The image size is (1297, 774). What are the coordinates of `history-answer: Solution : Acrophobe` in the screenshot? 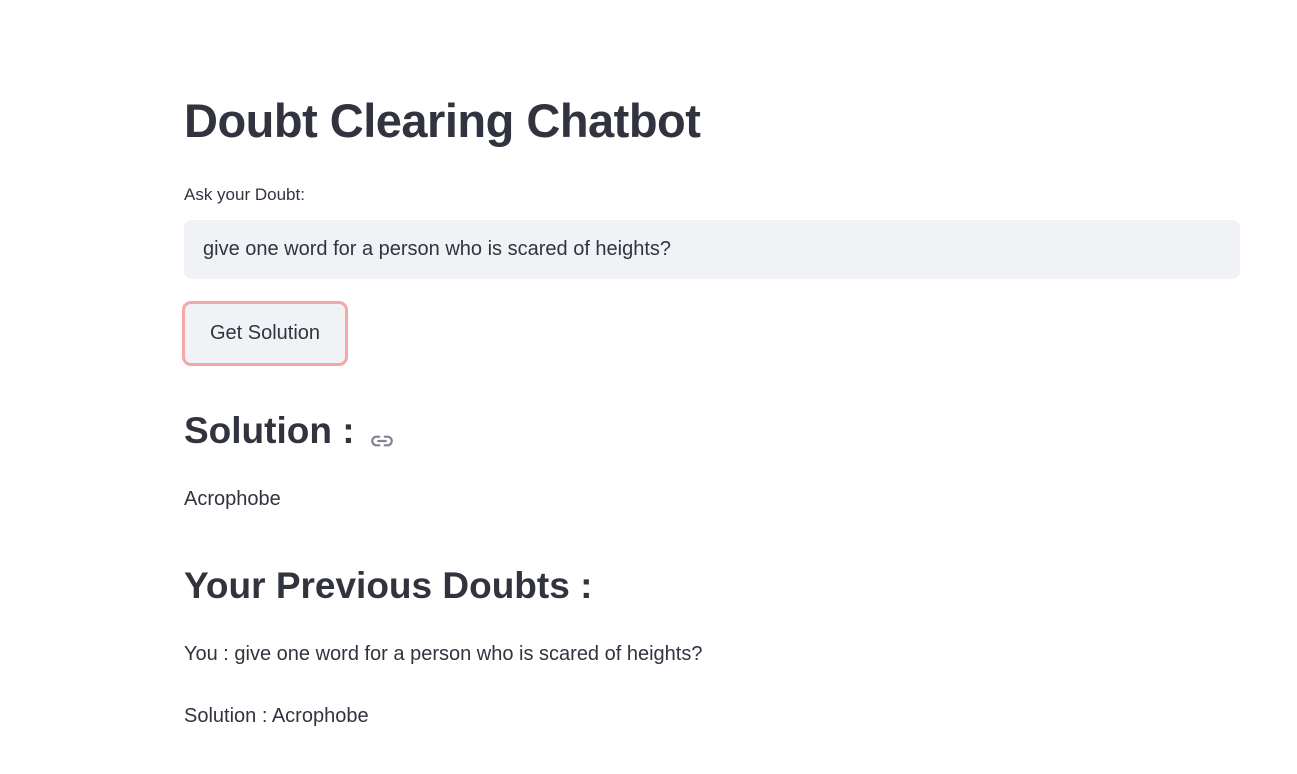 It's located at (276, 716).